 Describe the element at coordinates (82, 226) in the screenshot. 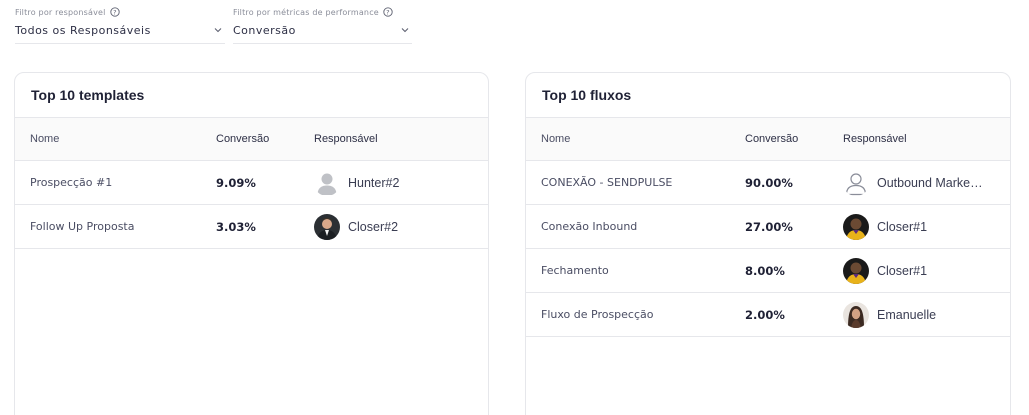

I see `row-name: Follow Up Proposta` at that location.